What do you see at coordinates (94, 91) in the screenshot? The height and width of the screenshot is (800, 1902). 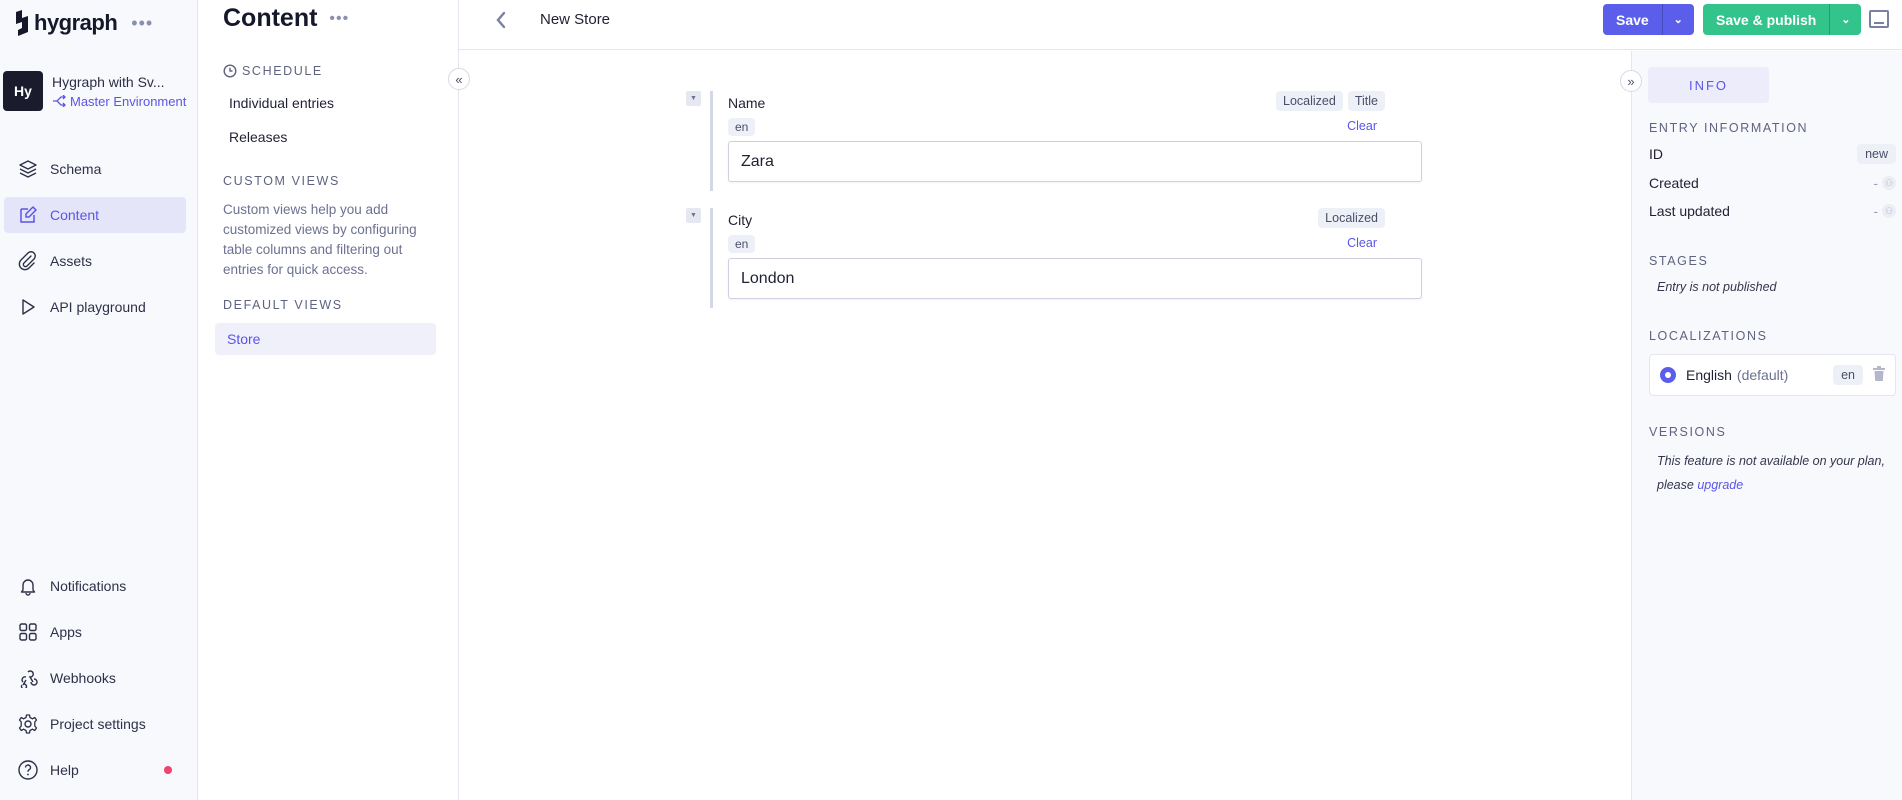 I see `project-switcher: Hy Hygraph with Sv... Master Environment` at bounding box center [94, 91].